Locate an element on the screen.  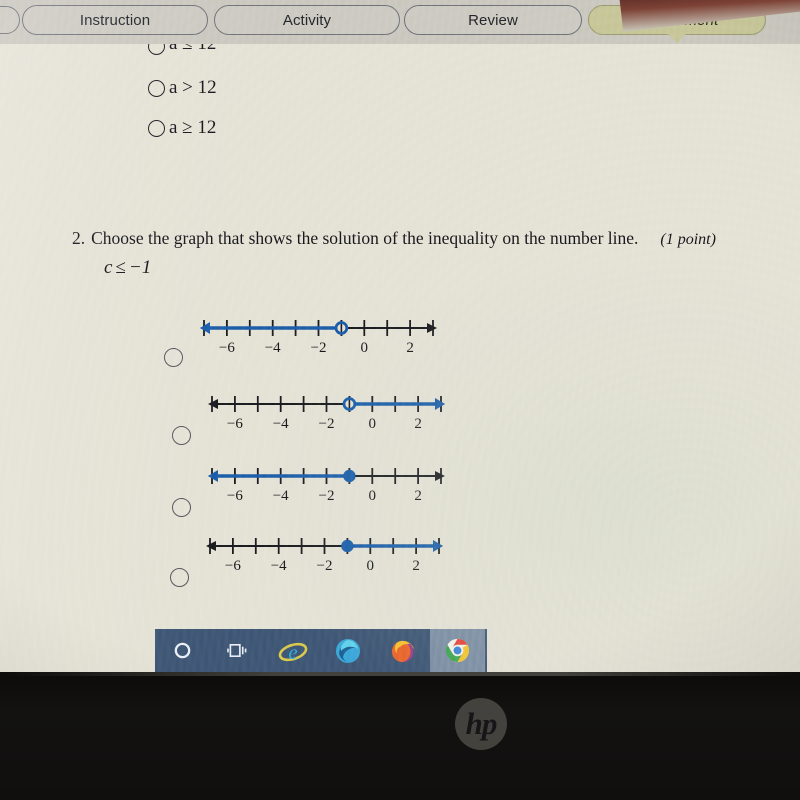
question-points: (1 point) is located at coordinates (688, 239).